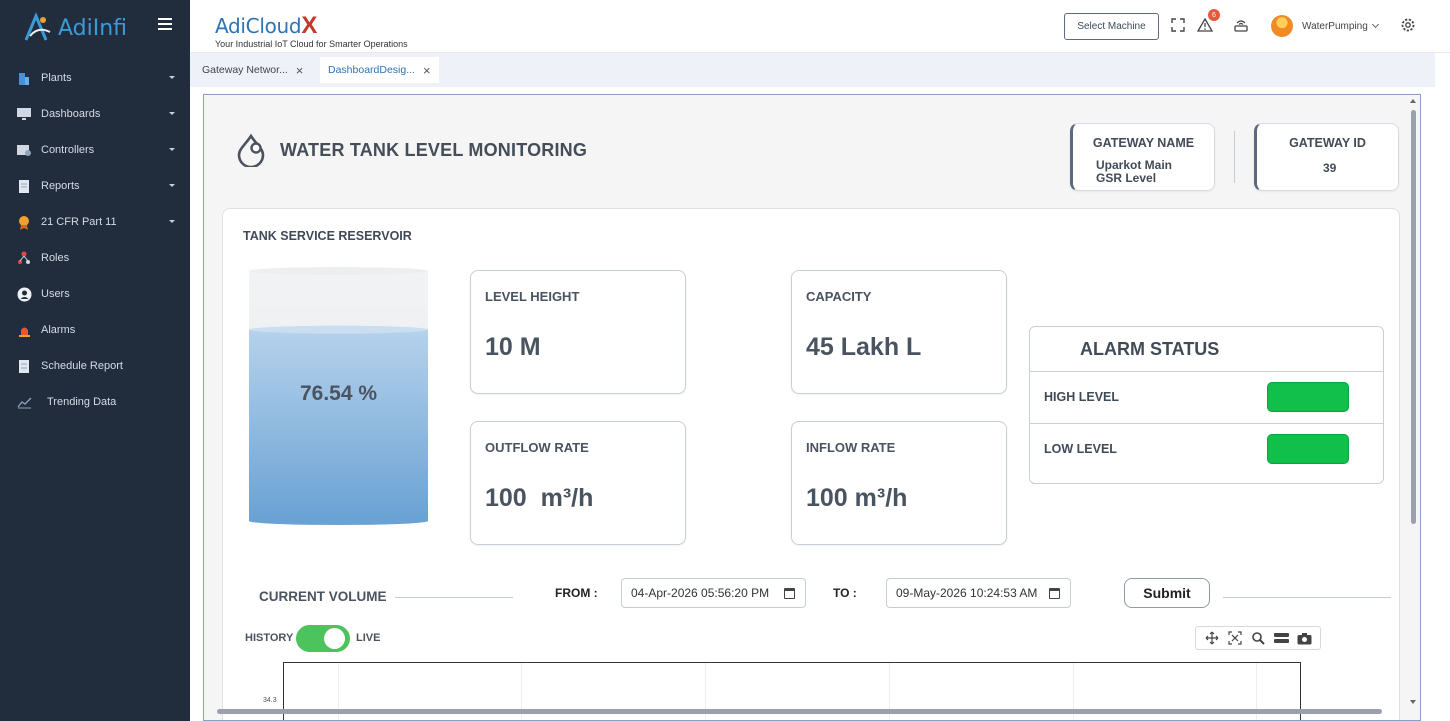  What do you see at coordinates (24, 186) in the screenshot?
I see `report-icon` at bounding box center [24, 186].